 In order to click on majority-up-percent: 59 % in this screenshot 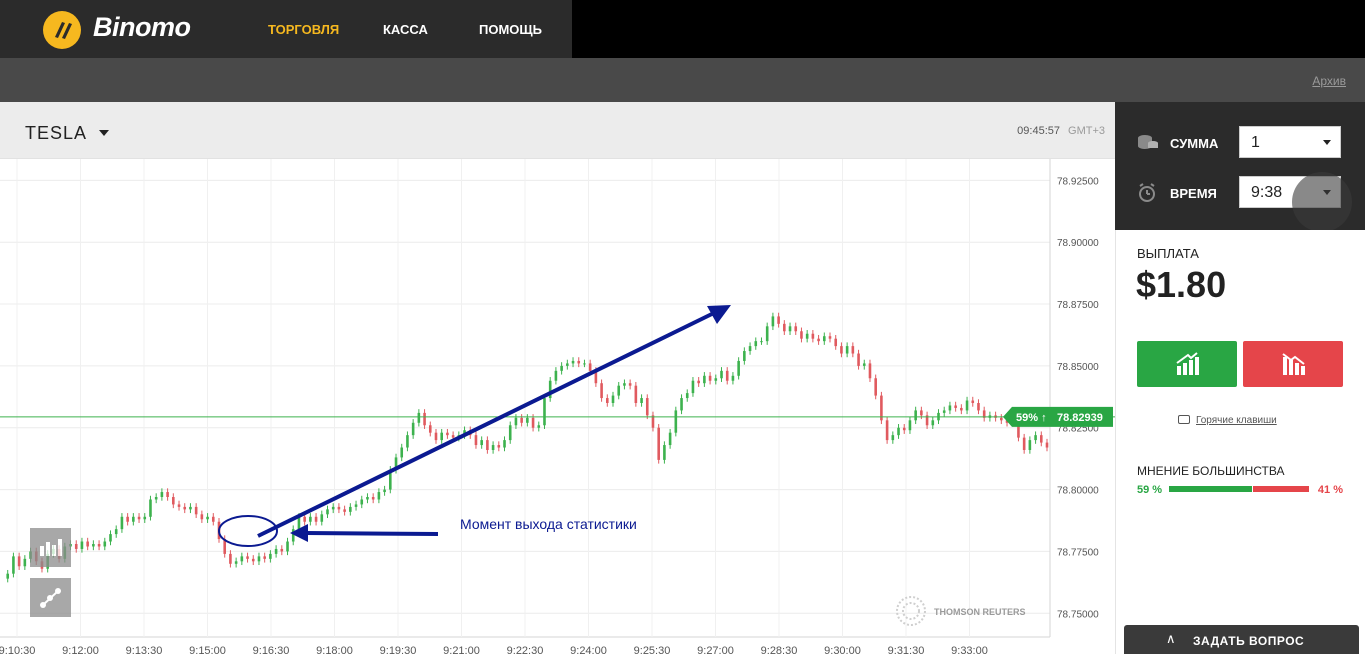, I will do `click(1150, 490)`.